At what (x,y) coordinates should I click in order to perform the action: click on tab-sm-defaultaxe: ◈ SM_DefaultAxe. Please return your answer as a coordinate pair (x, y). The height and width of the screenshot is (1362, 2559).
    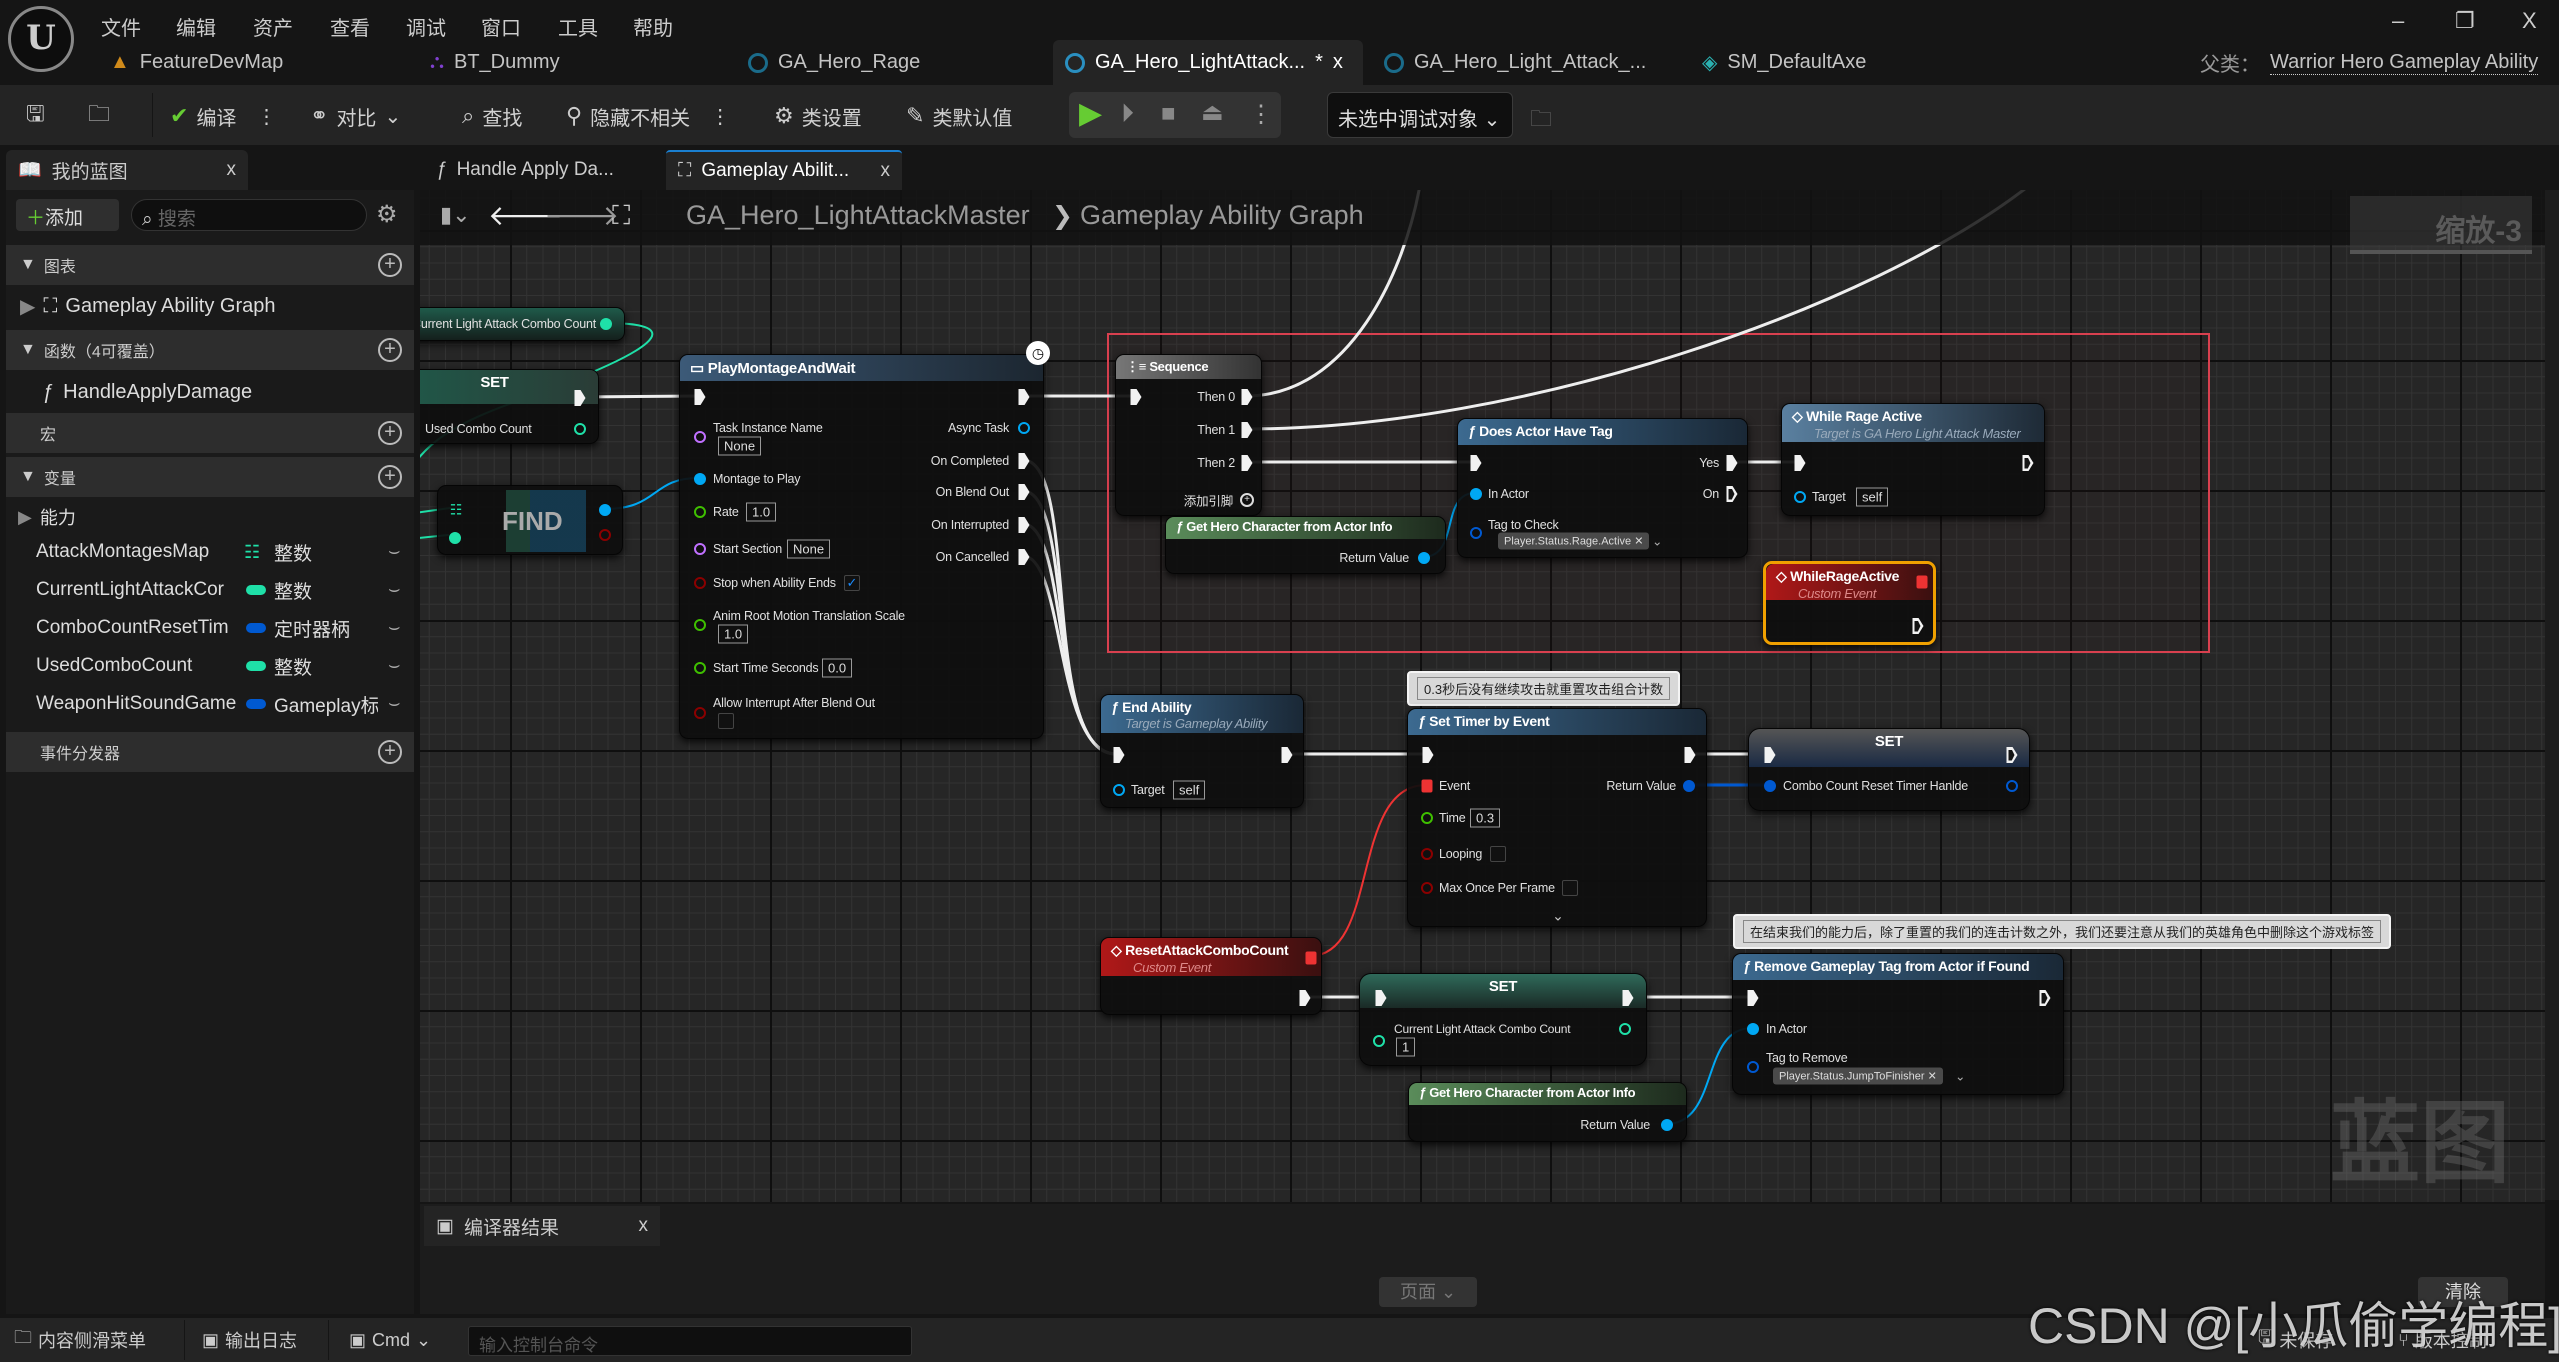
    Looking at the image, I should click on (1784, 62).